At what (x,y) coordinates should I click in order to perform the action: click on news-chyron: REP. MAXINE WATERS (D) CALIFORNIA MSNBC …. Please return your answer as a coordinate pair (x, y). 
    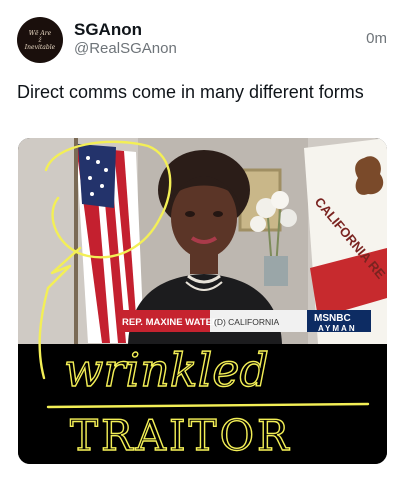
    Looking at the image, I should click on (244, 321).